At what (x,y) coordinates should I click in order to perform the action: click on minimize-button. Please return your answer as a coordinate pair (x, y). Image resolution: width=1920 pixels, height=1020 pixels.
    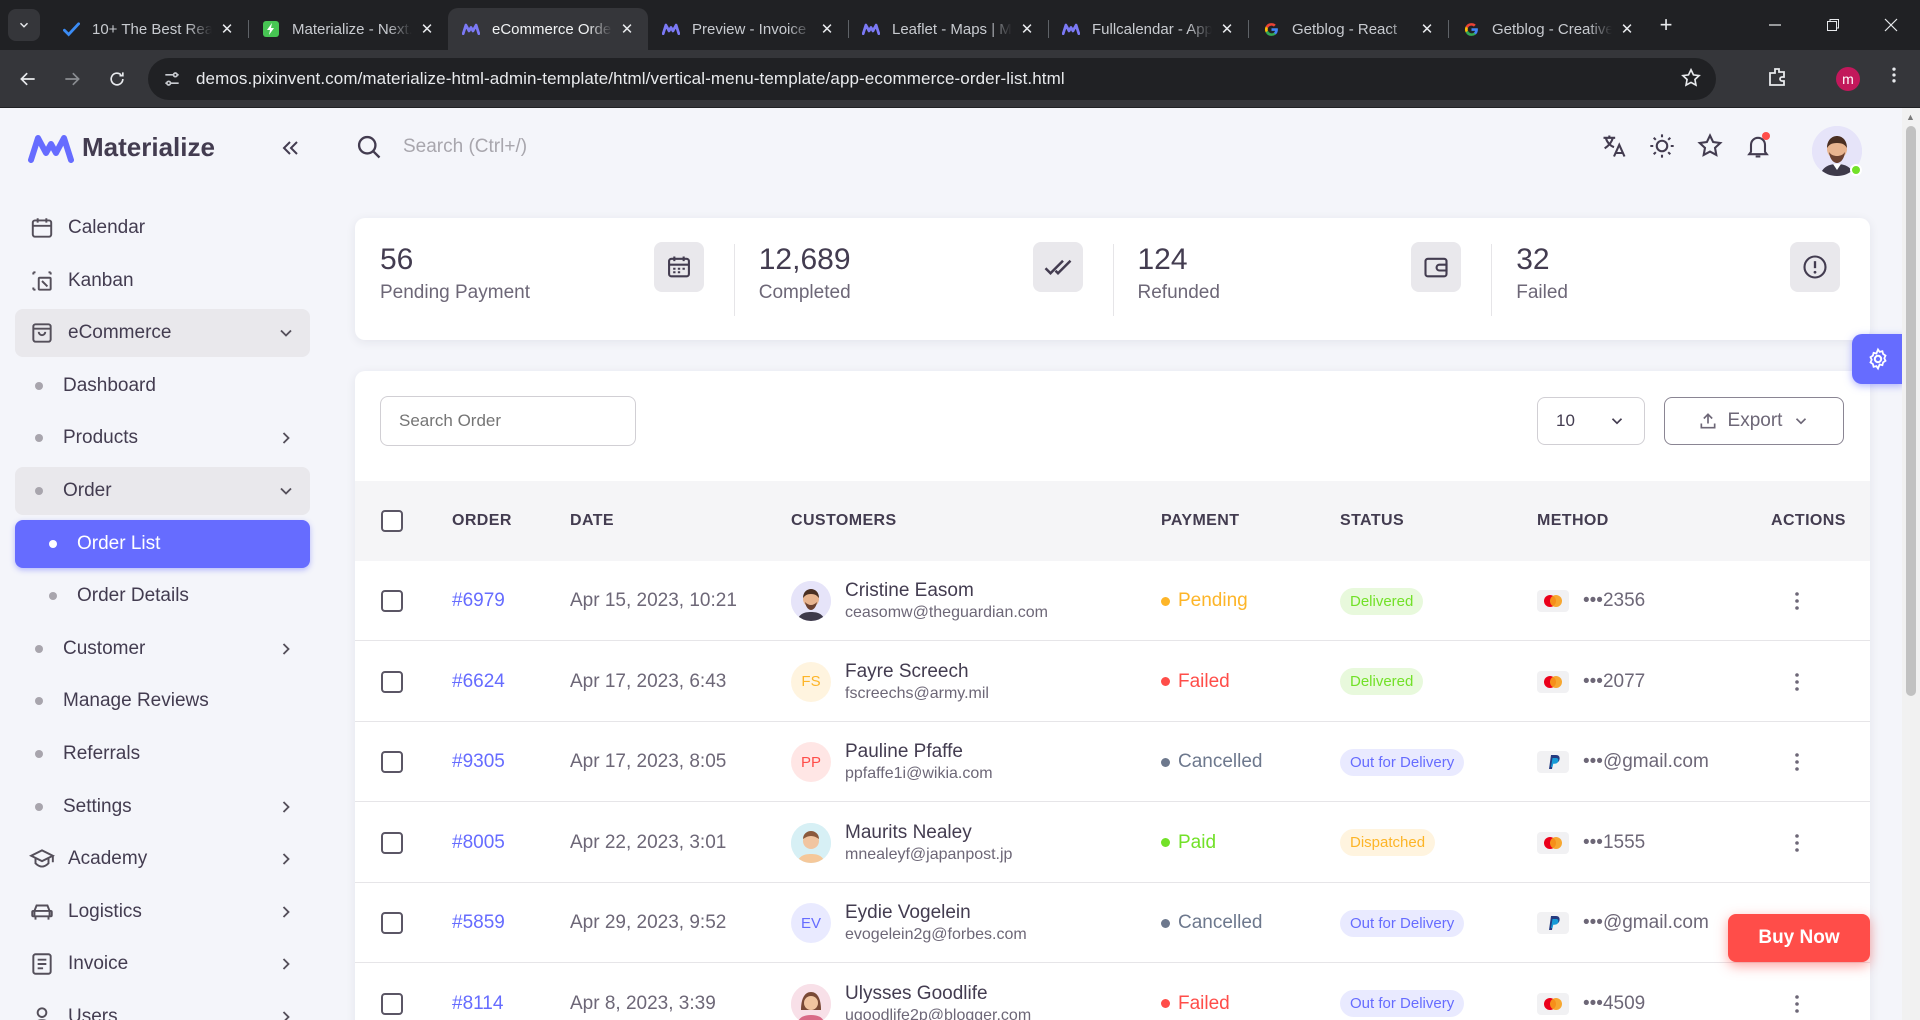
    Looking at the image, I should click on (1775, 25).